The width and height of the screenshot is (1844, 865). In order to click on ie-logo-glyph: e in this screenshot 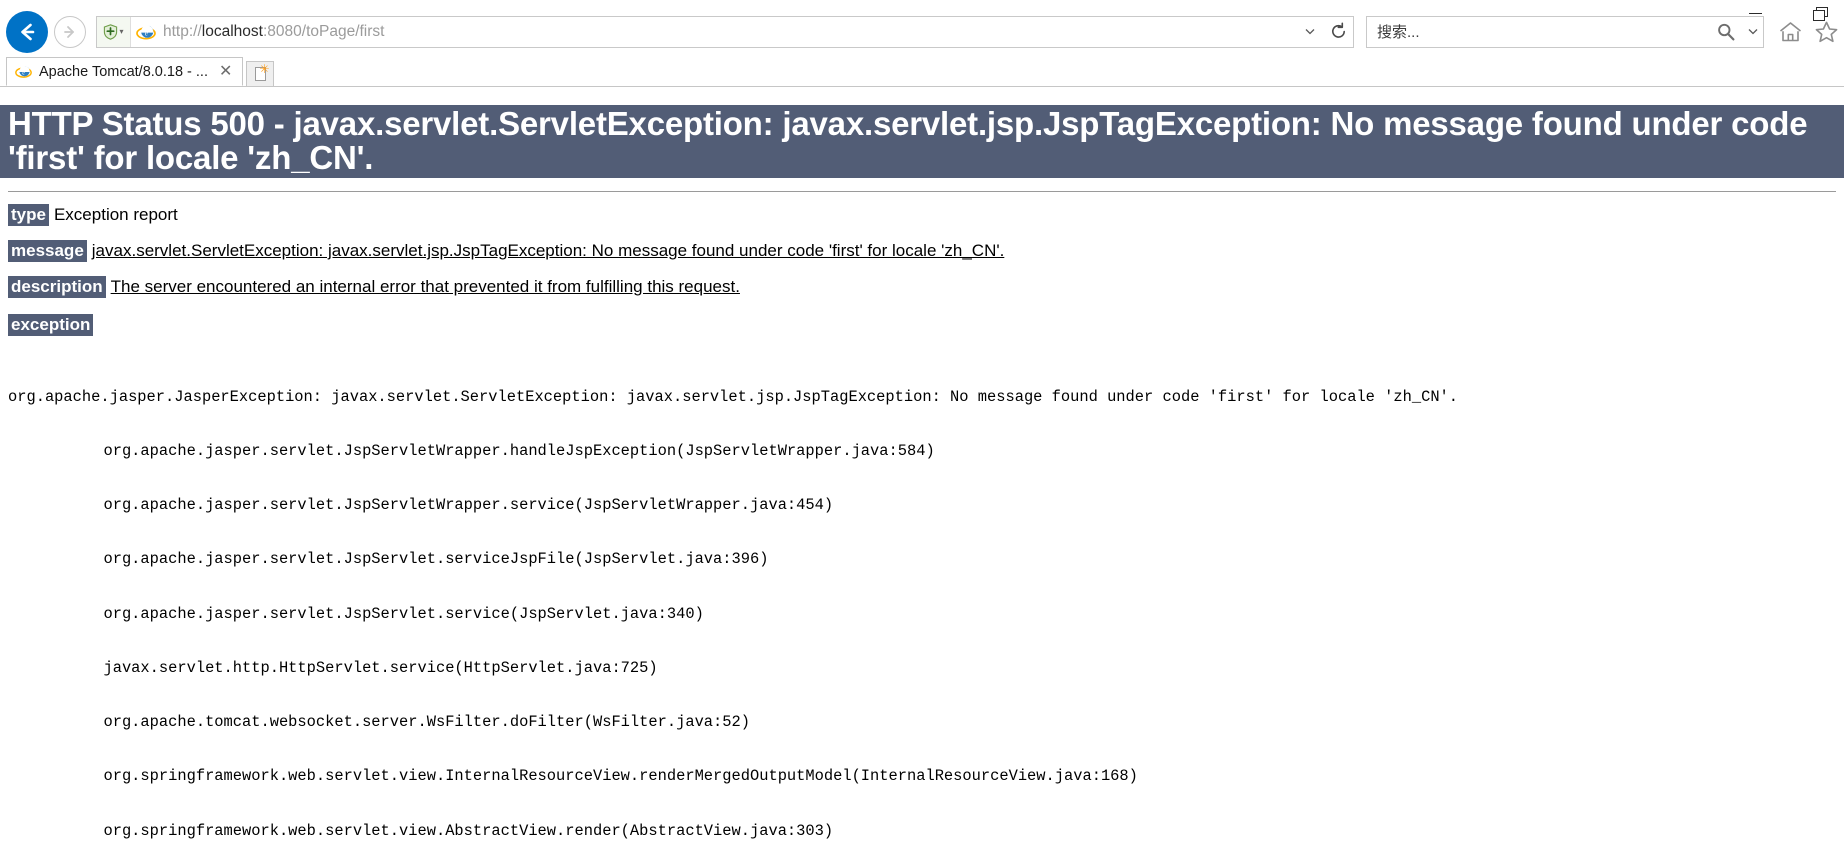, I will do `click(146, 32)`.